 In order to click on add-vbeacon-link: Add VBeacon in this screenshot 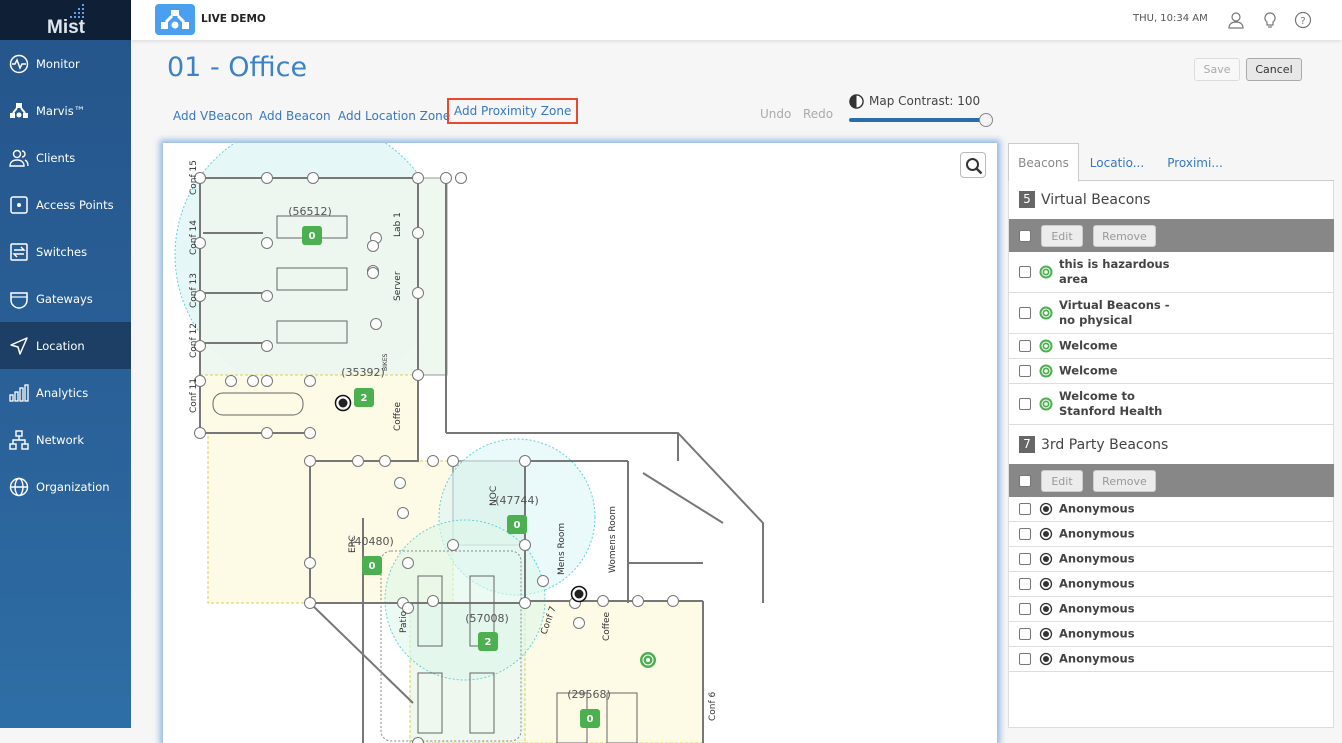, I will do `click(213, 116)`.